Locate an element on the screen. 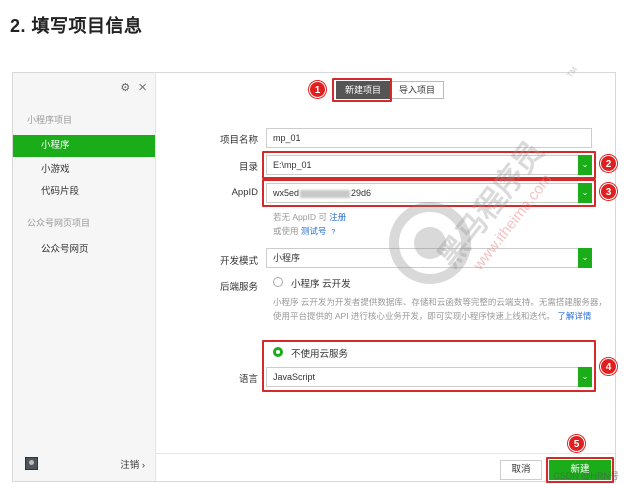  directory-label: 目录 is located at coordinates (248, 167).